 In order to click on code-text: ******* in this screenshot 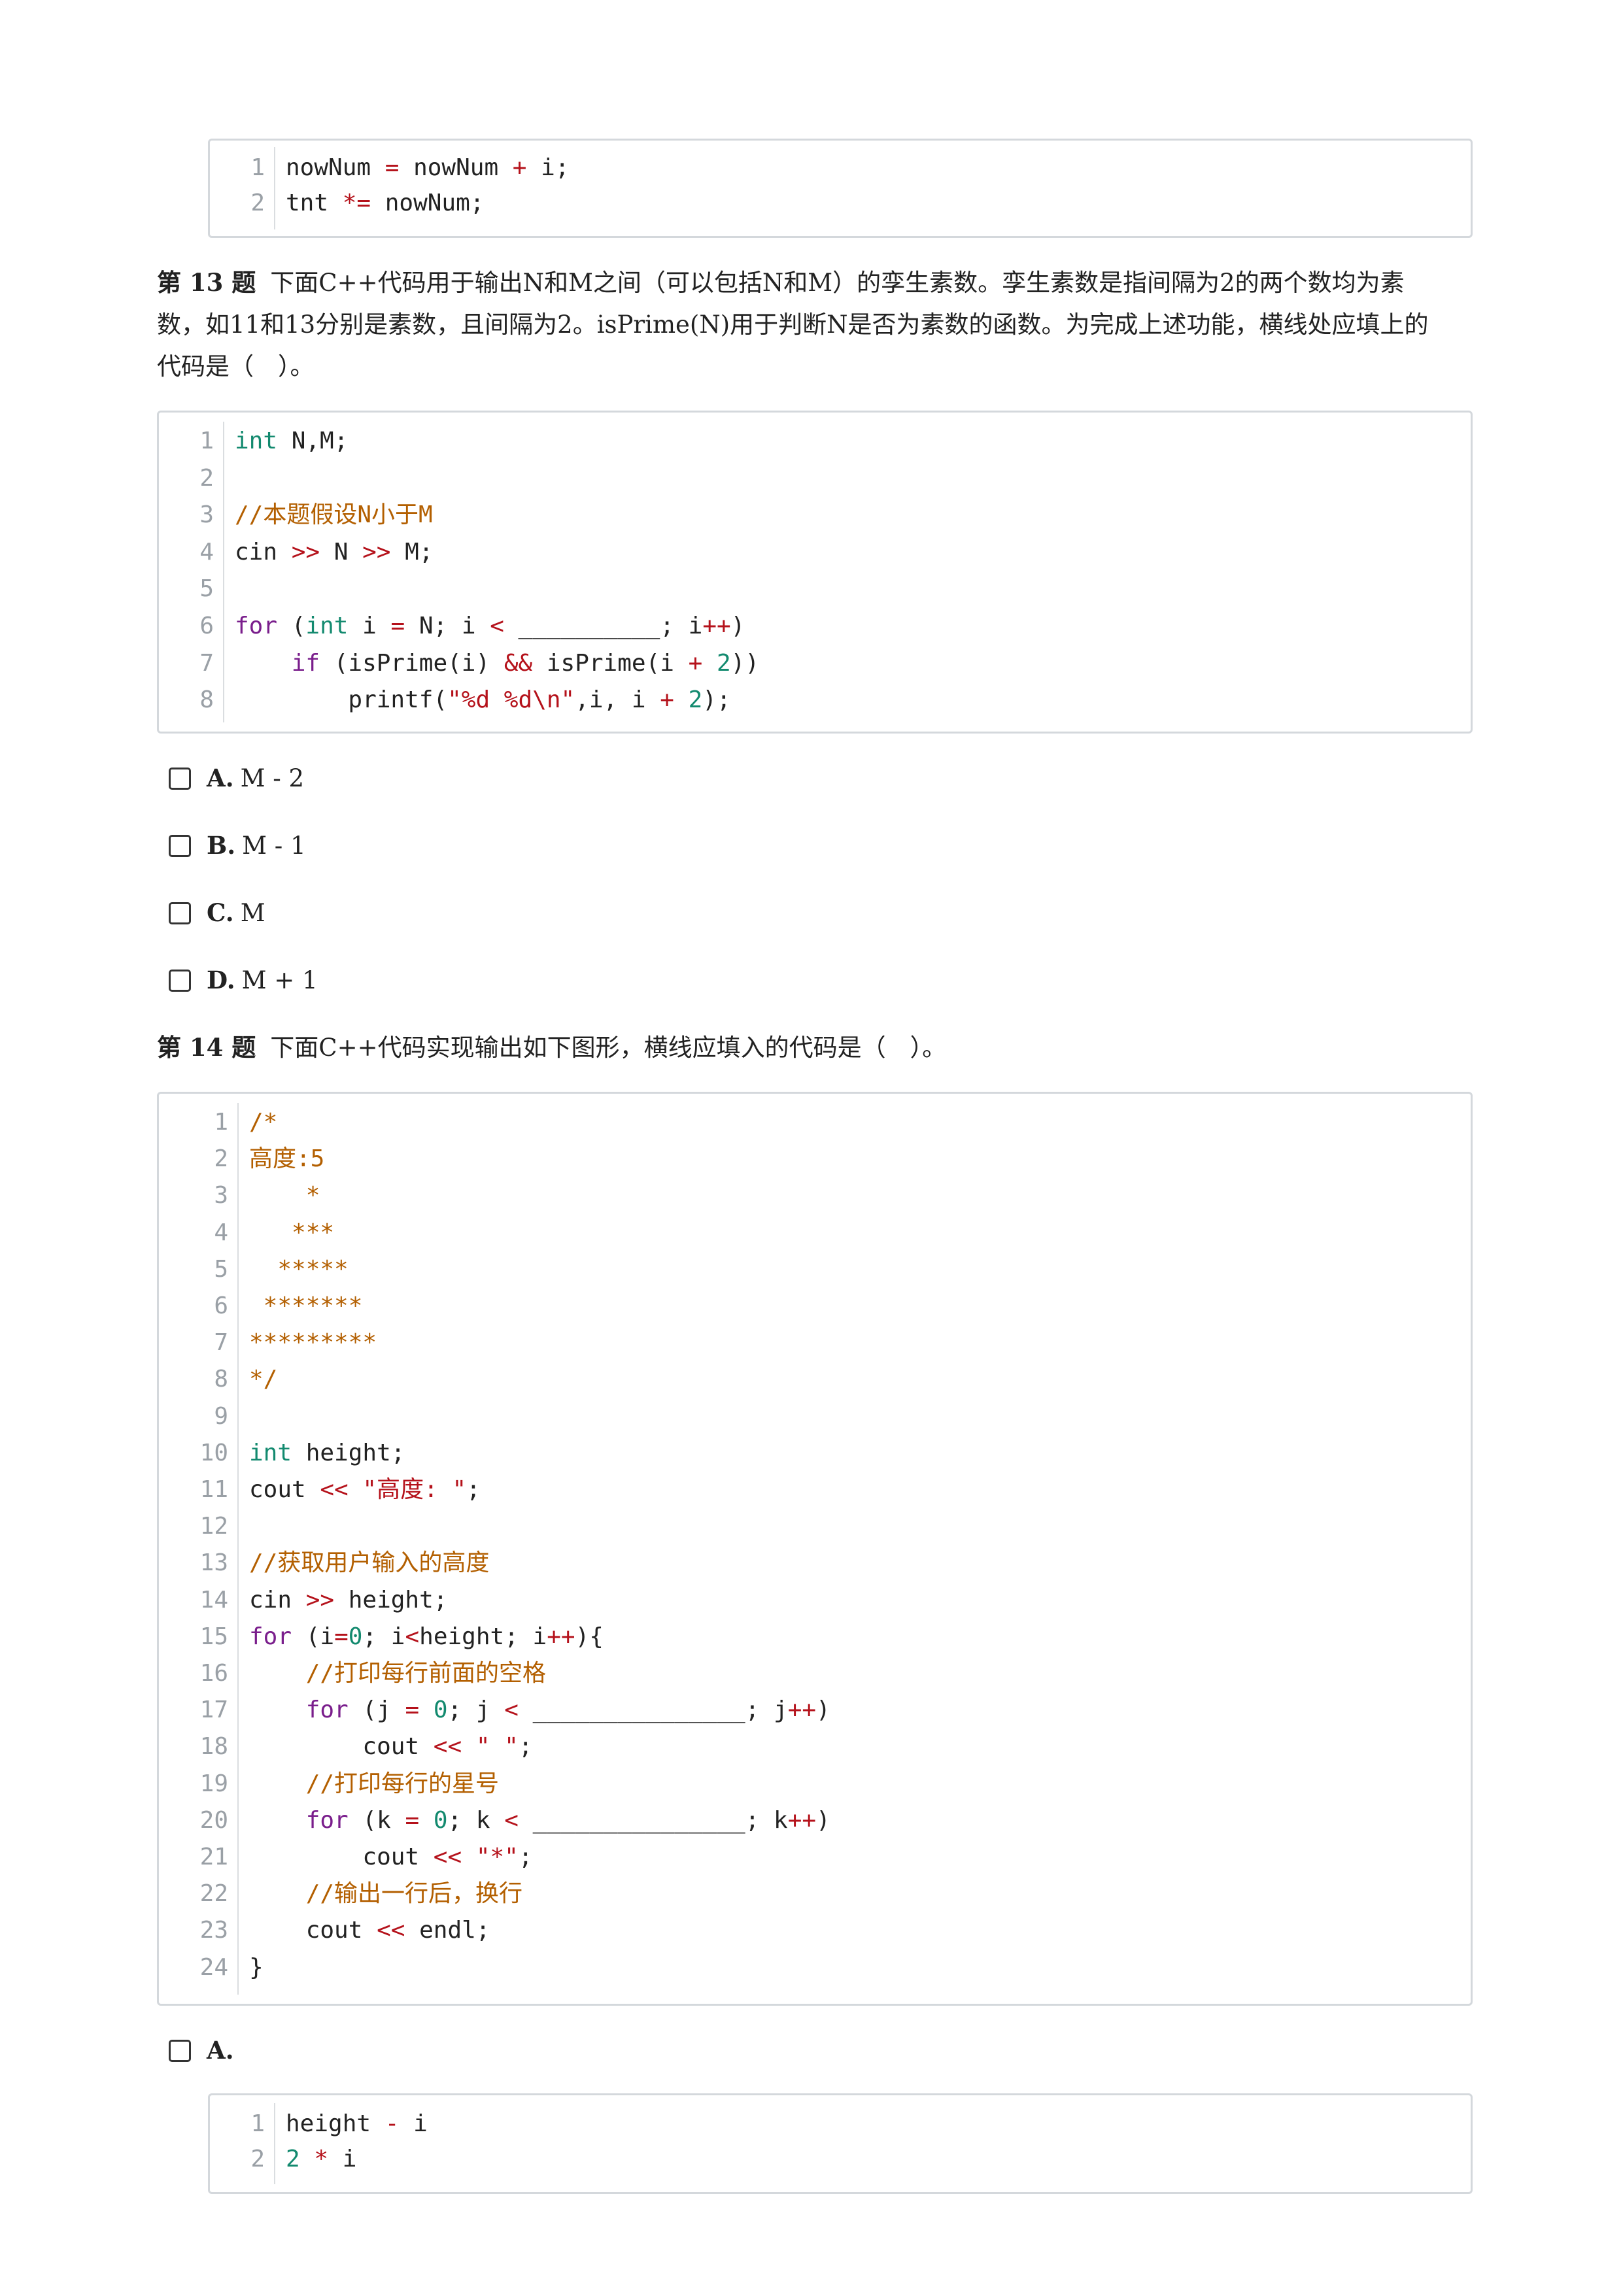, I will do `click(306, 1306)`.